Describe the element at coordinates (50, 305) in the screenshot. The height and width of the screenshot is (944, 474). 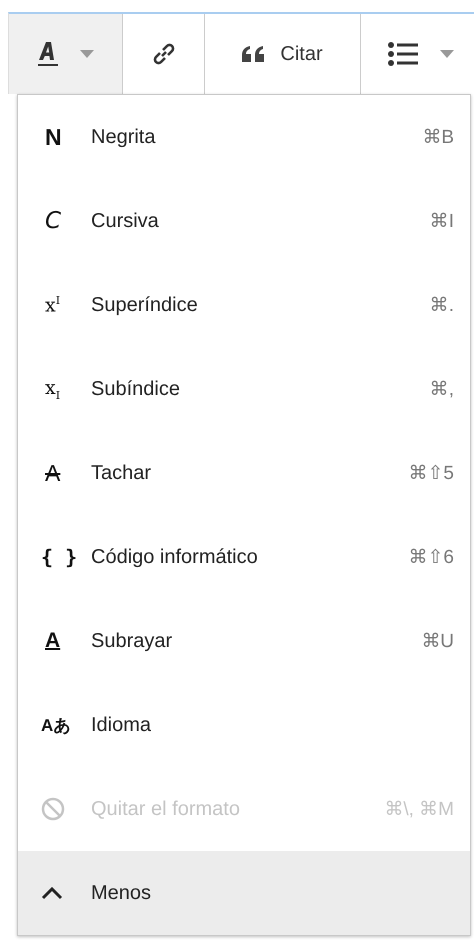
I see `superscript-icon: x$^{I}$` at that location.